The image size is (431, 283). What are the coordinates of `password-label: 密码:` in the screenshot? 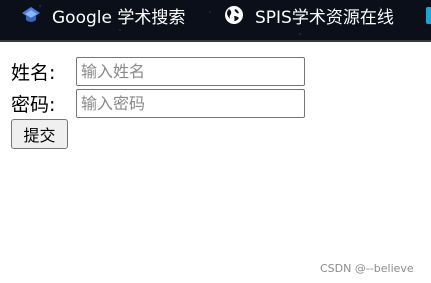 It's located at (33, 104).